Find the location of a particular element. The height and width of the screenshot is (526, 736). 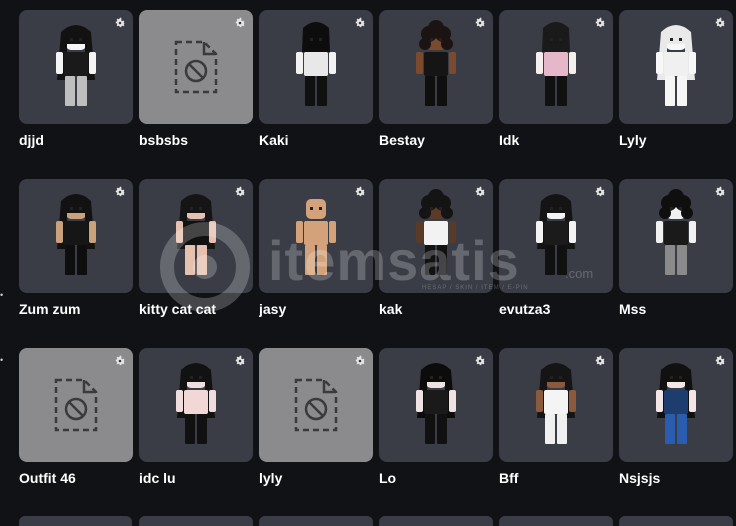

outfit-name: jasy is located at coordinates (273, 309).